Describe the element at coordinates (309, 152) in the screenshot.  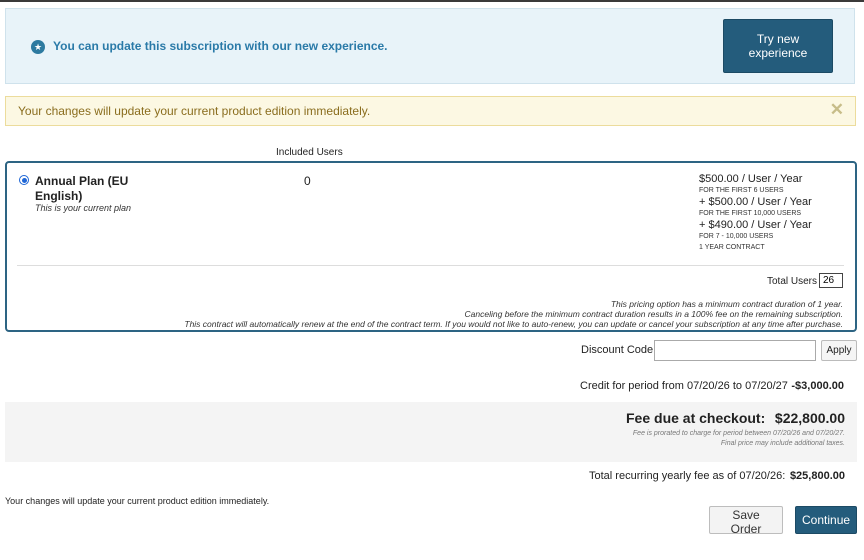
I see `included-users-header: Included Users` at that location.